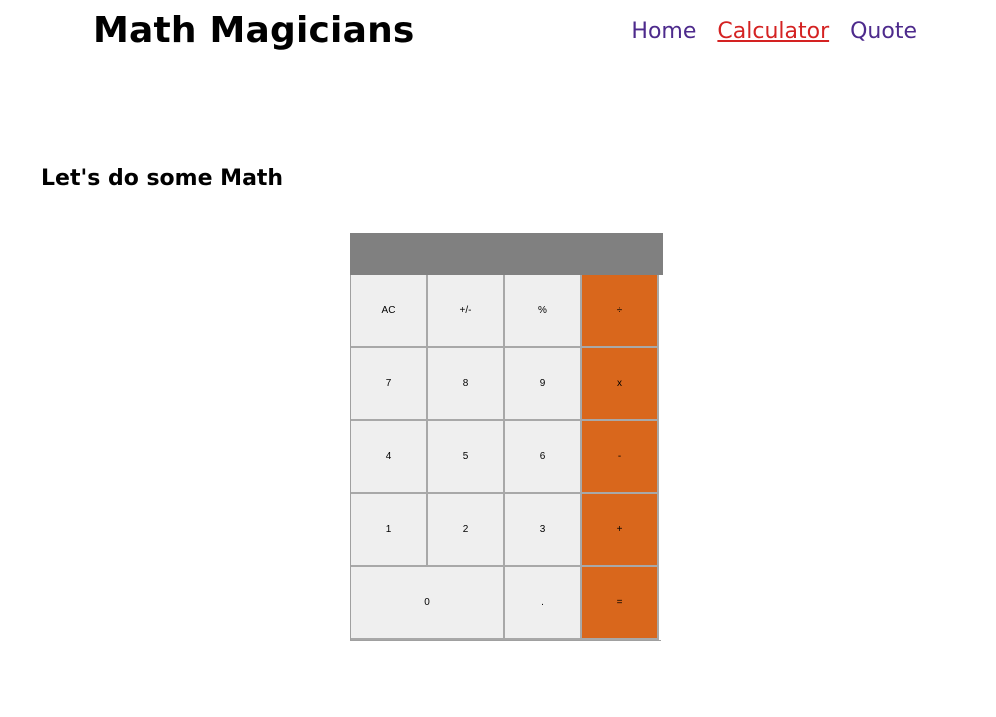  I want to click on key-equals: =, so click(620, 603).